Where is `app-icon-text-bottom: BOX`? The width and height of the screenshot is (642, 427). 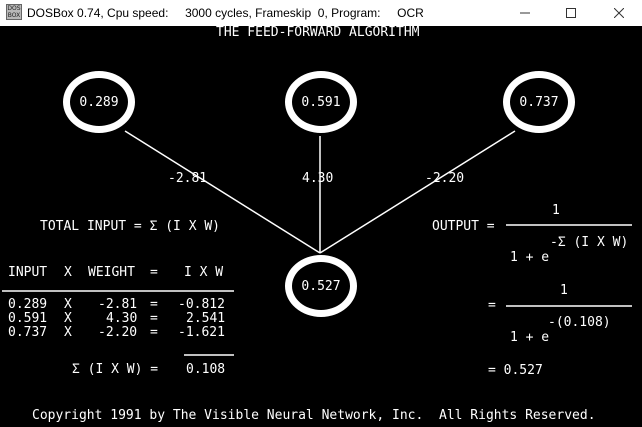 app-icon-text-bottom: BOX is located at coordinates (14, 15).